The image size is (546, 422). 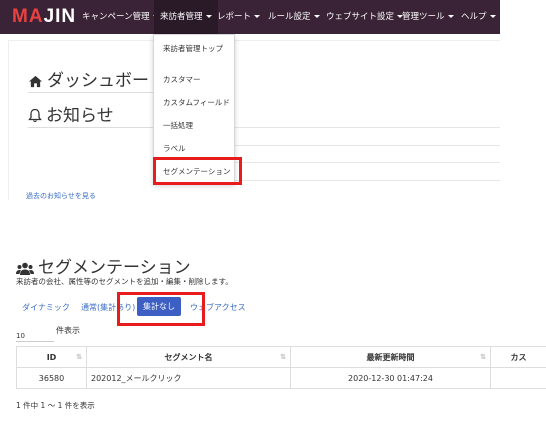 What do you see at coordinates (35, 337) in the screenshot?
I see `page-size-select: 10` at bounding box center [35, 337].